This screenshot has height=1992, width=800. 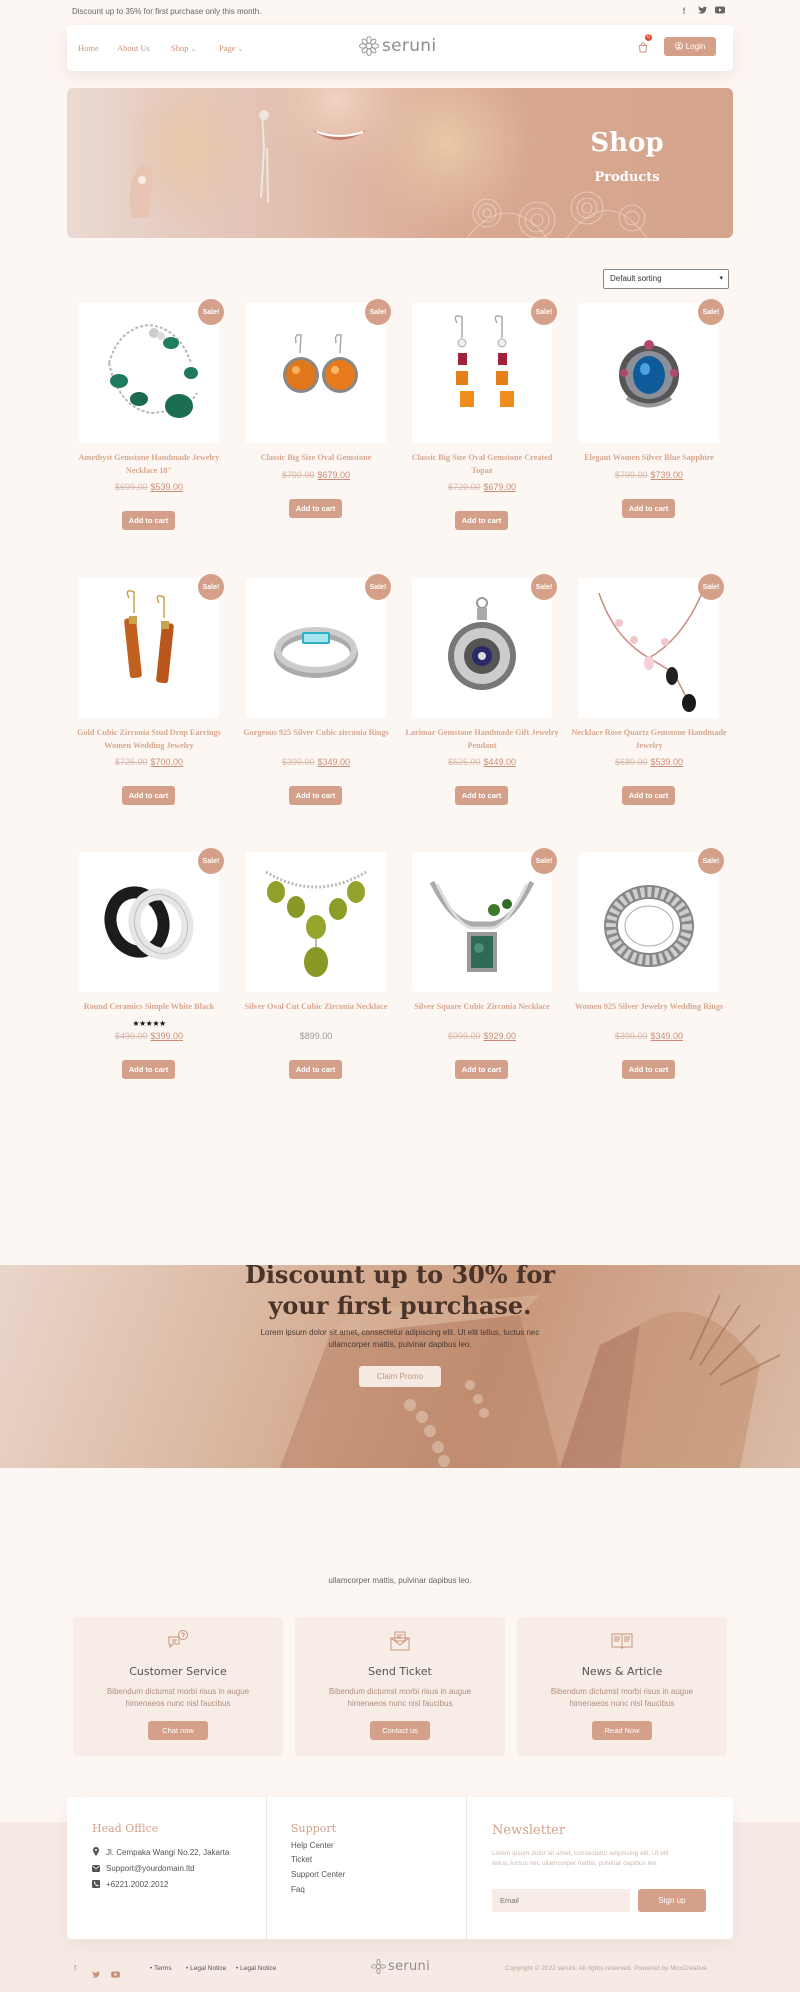 What do you see at coordinates (316, 1007) in the screenshot?
I see `product-name: Silver Oval Cut Cubic Zirconia Necklace` at bounding box center [316, 1007].